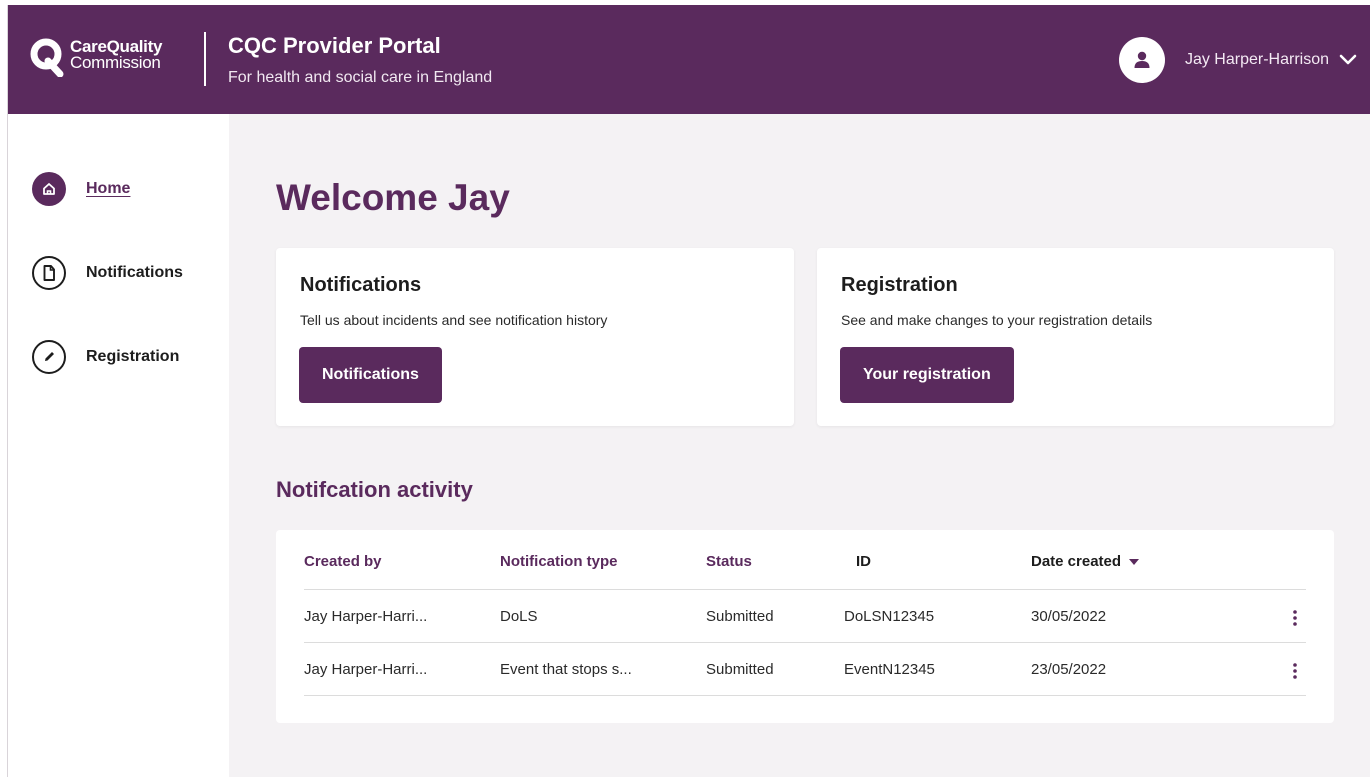 Image resolution: width=1370 pixels, height=777 pixels. I want to click on page-title: Welcome Jay, so click(393, 197).